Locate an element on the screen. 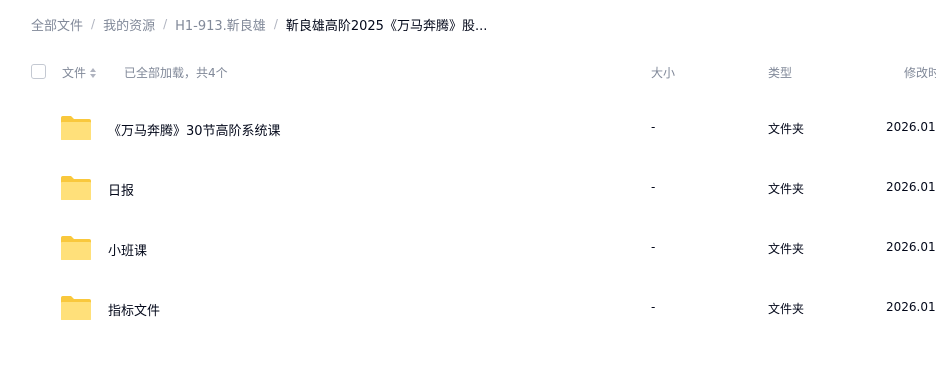 This screenshot has height=375, width=936. breadcrumb-all-files: 全部文件 is located at coordinates (57, 24).